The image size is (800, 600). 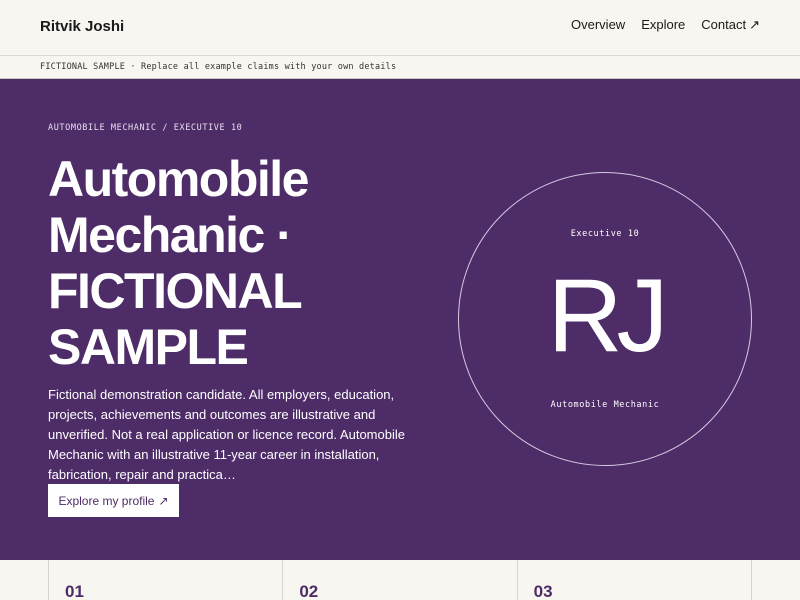 I want to click on explore-profile-button: Explore my profile ↗, so click(x=113, y=500).